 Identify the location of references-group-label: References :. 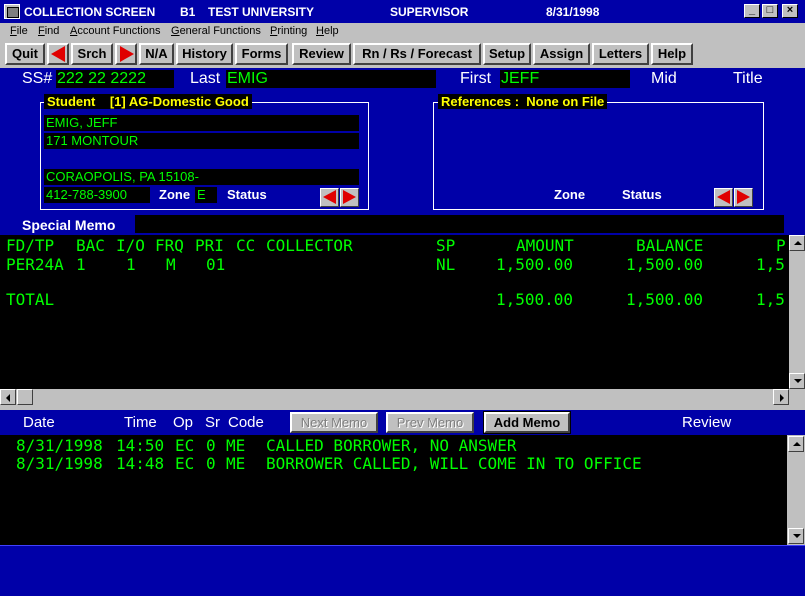
(480, 101).